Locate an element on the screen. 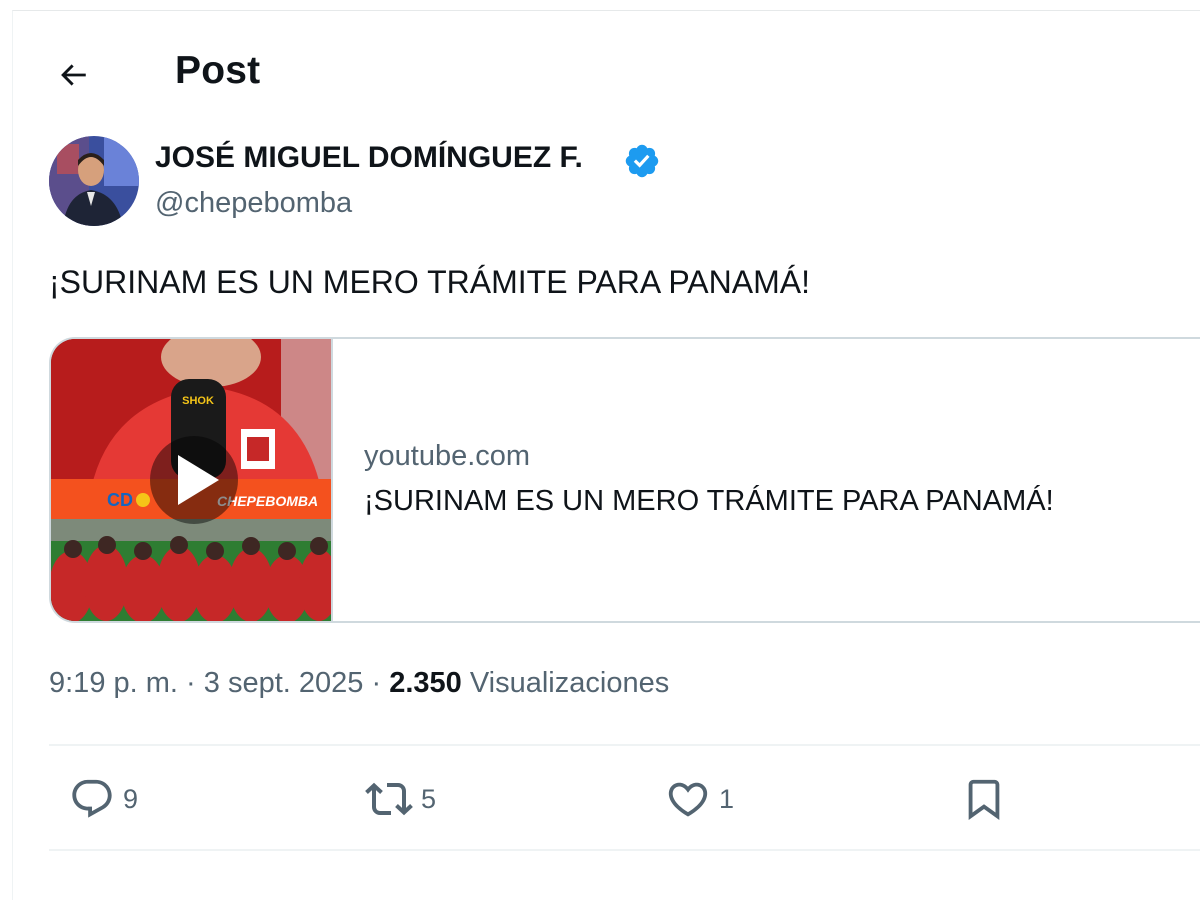 The image size is (1200, 900). author-name: JOSÉ MIGUEL DOMÍNGUEZ F. is located at coordinates (369, 158).